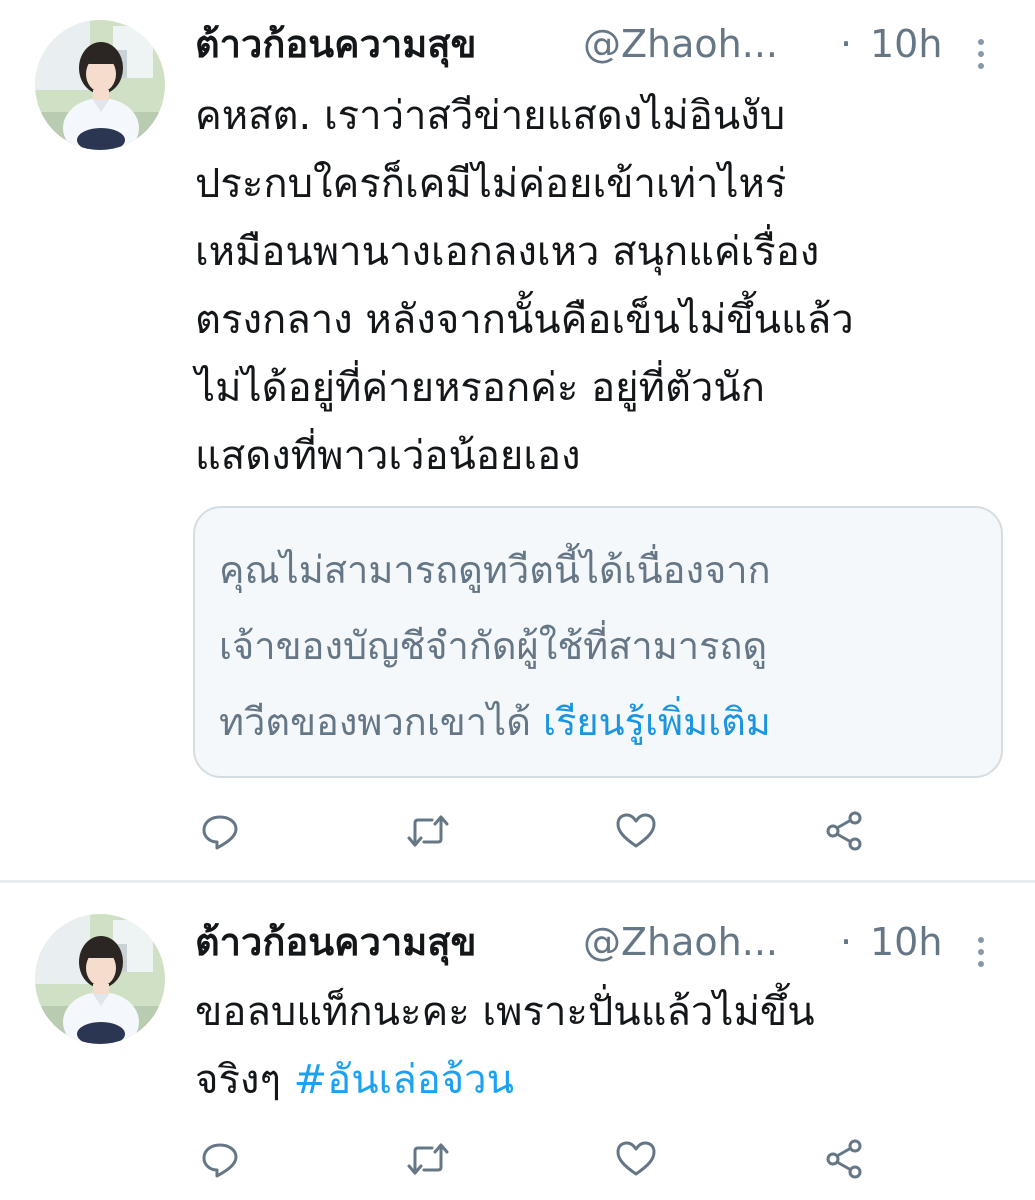 This screenshot has height=1200, width=1035. Describe the element at coordinates (490, 116) in the screenshot. I see `tweet-text-line: คหสต. เราว่าสวีข่ายแสดงไม่อินงับ` at that location.